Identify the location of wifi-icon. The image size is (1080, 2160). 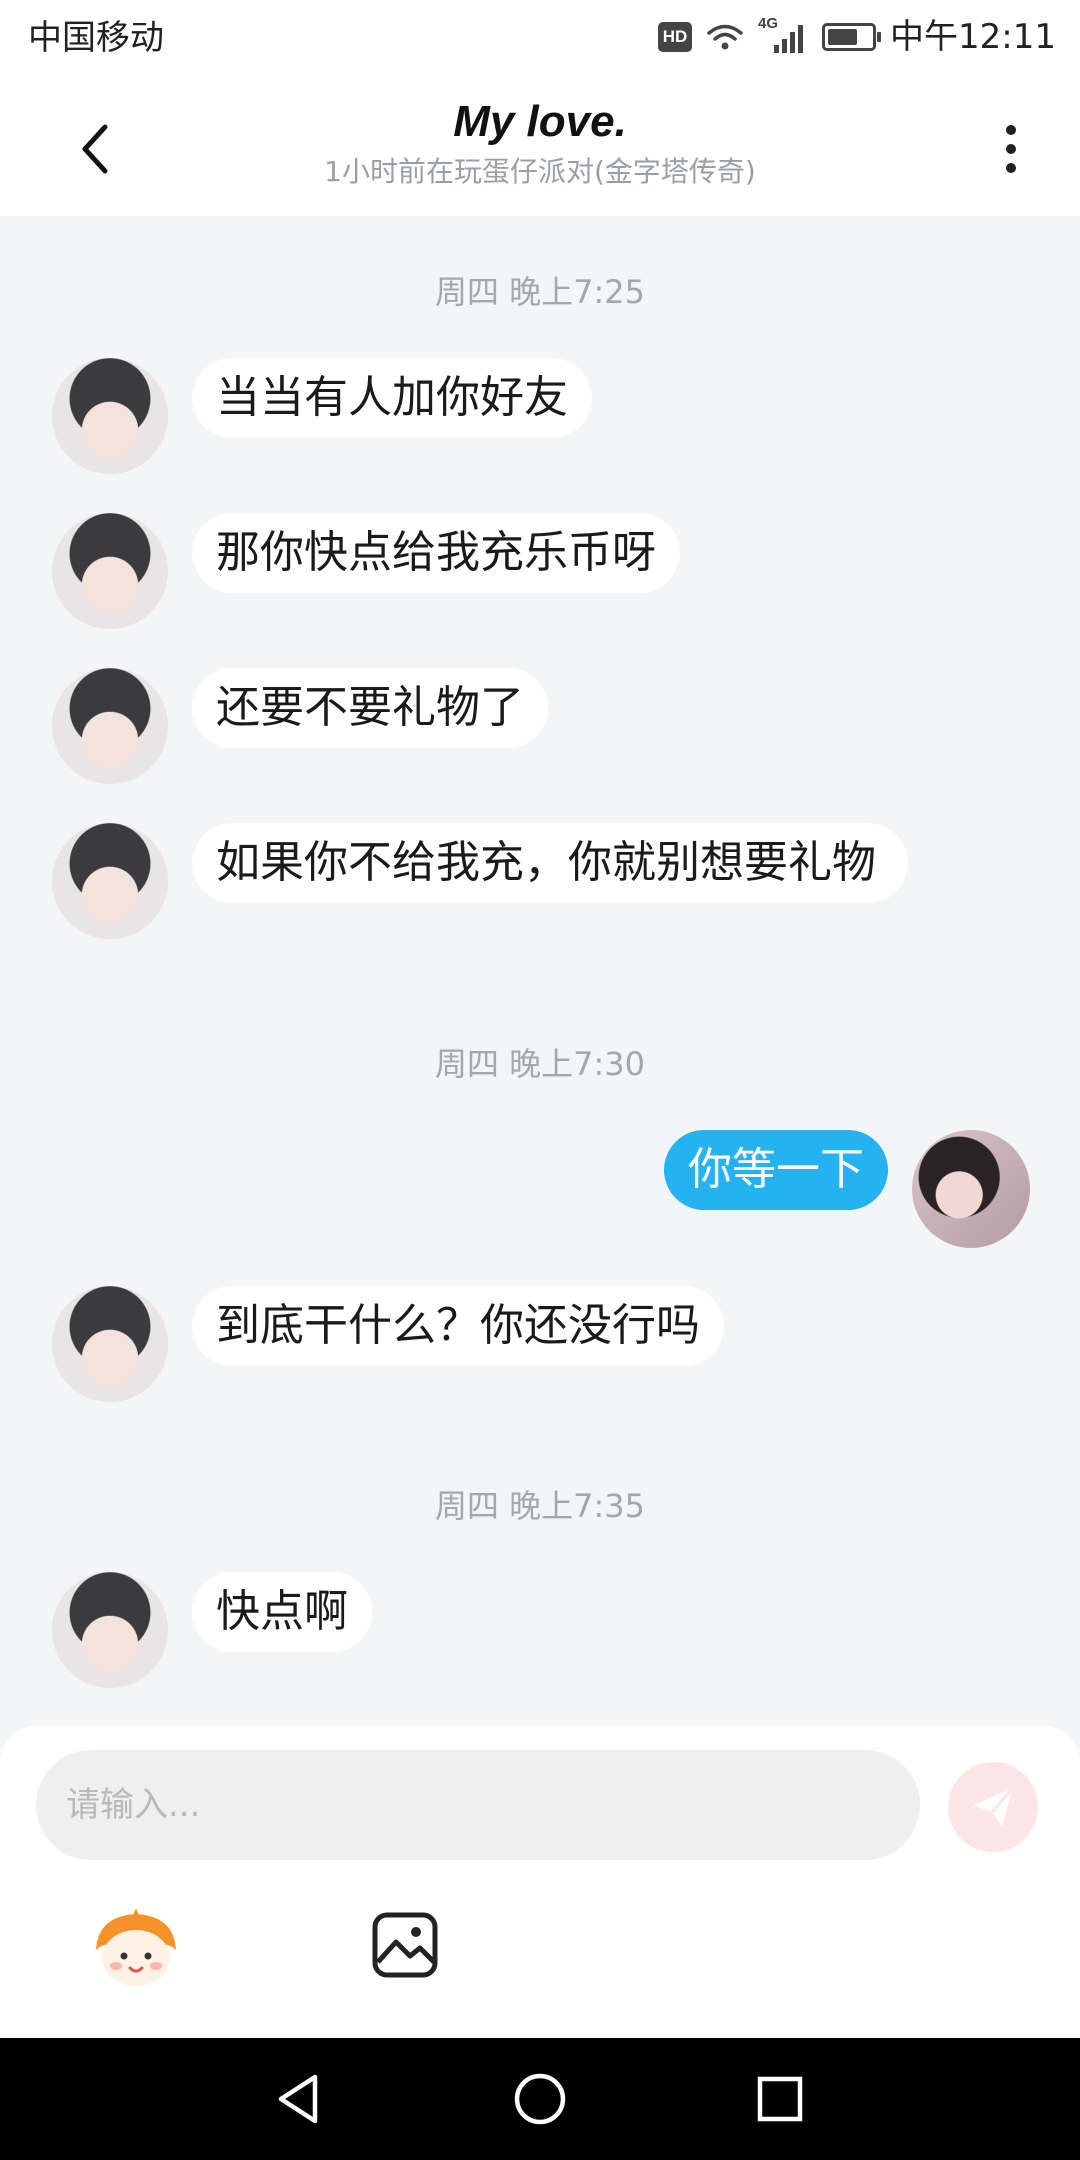
(725, 37).